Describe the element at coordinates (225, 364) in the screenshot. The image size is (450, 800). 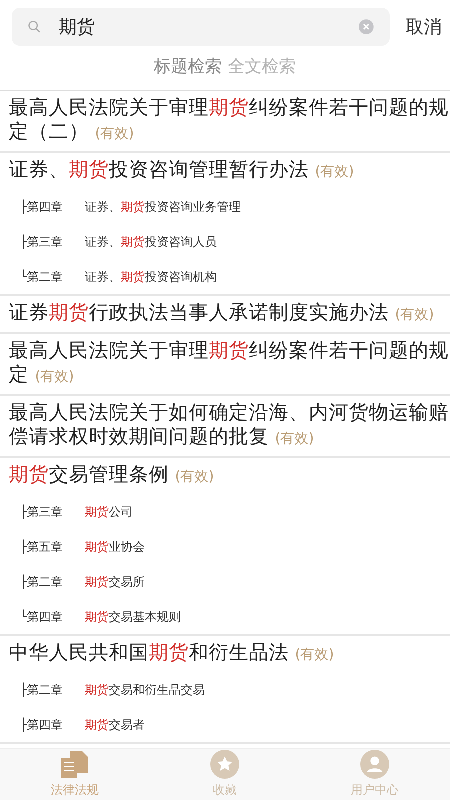
I see `result-title: 最高人民法院关于审理期货纠纷案件若干问题的规定 (有效)` at that location.